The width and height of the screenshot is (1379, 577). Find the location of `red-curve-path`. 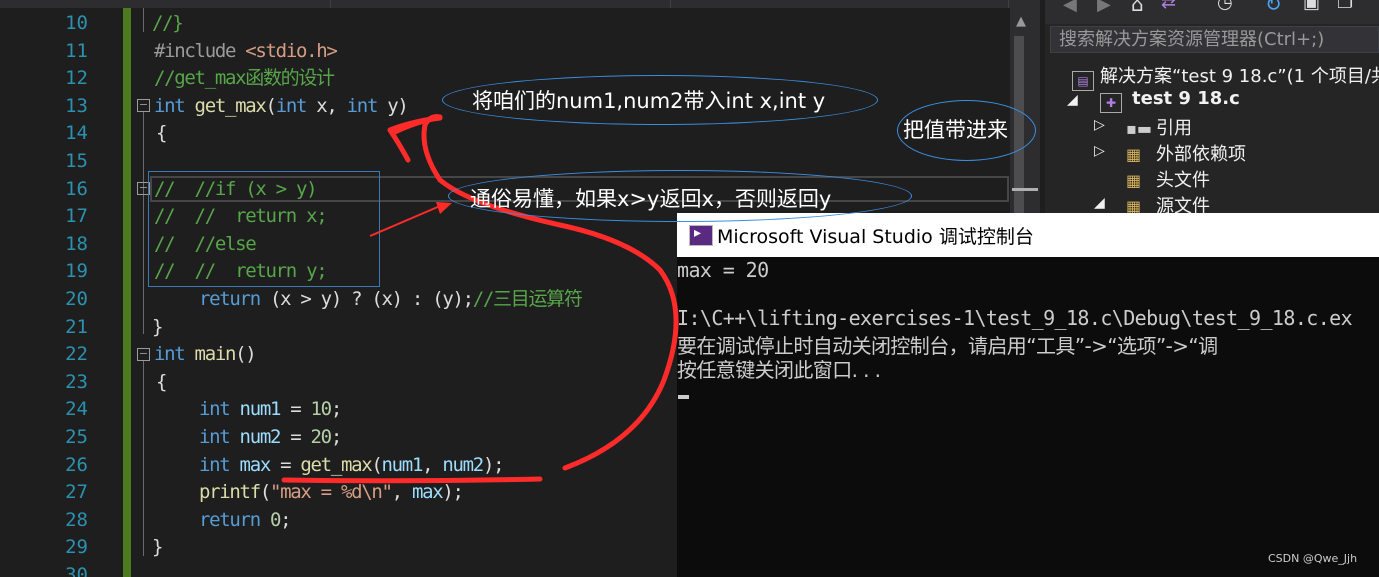

red-curve-path is located at coordinates (550, 292).